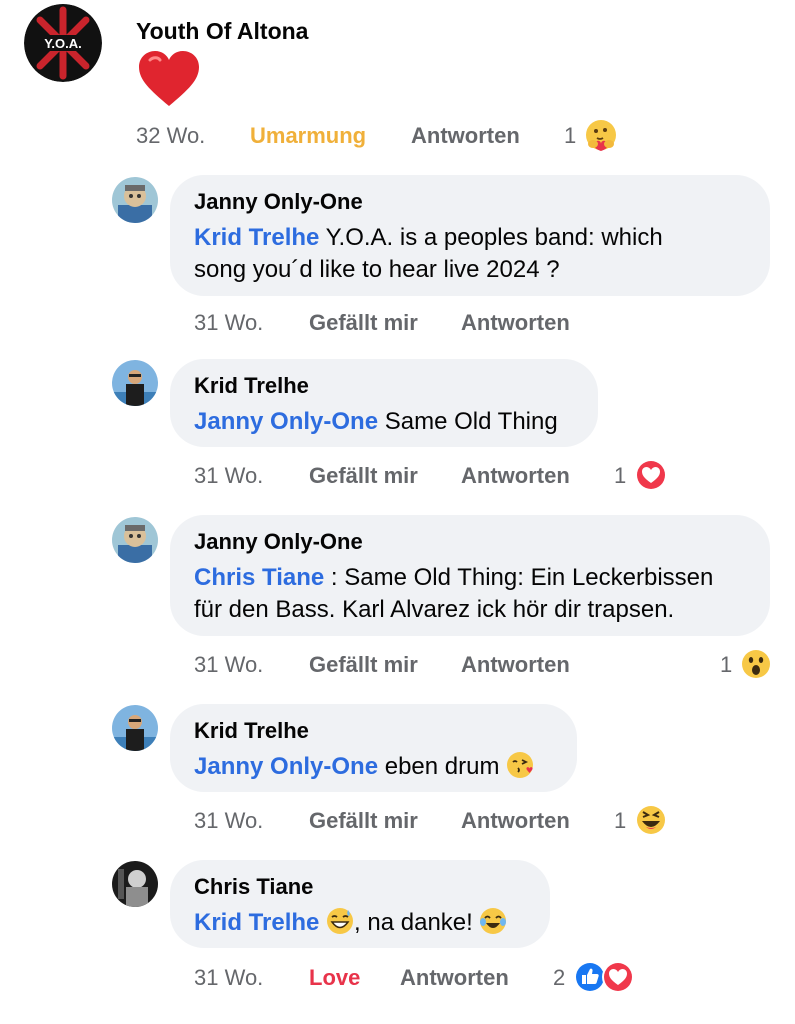 The height and width of the screenshot is (1024, 795). Describe the element at coordinates (491, 237) in the screenshot. I see `comment-text-line1: Y.O.A. is a peoples band: which` at that location.